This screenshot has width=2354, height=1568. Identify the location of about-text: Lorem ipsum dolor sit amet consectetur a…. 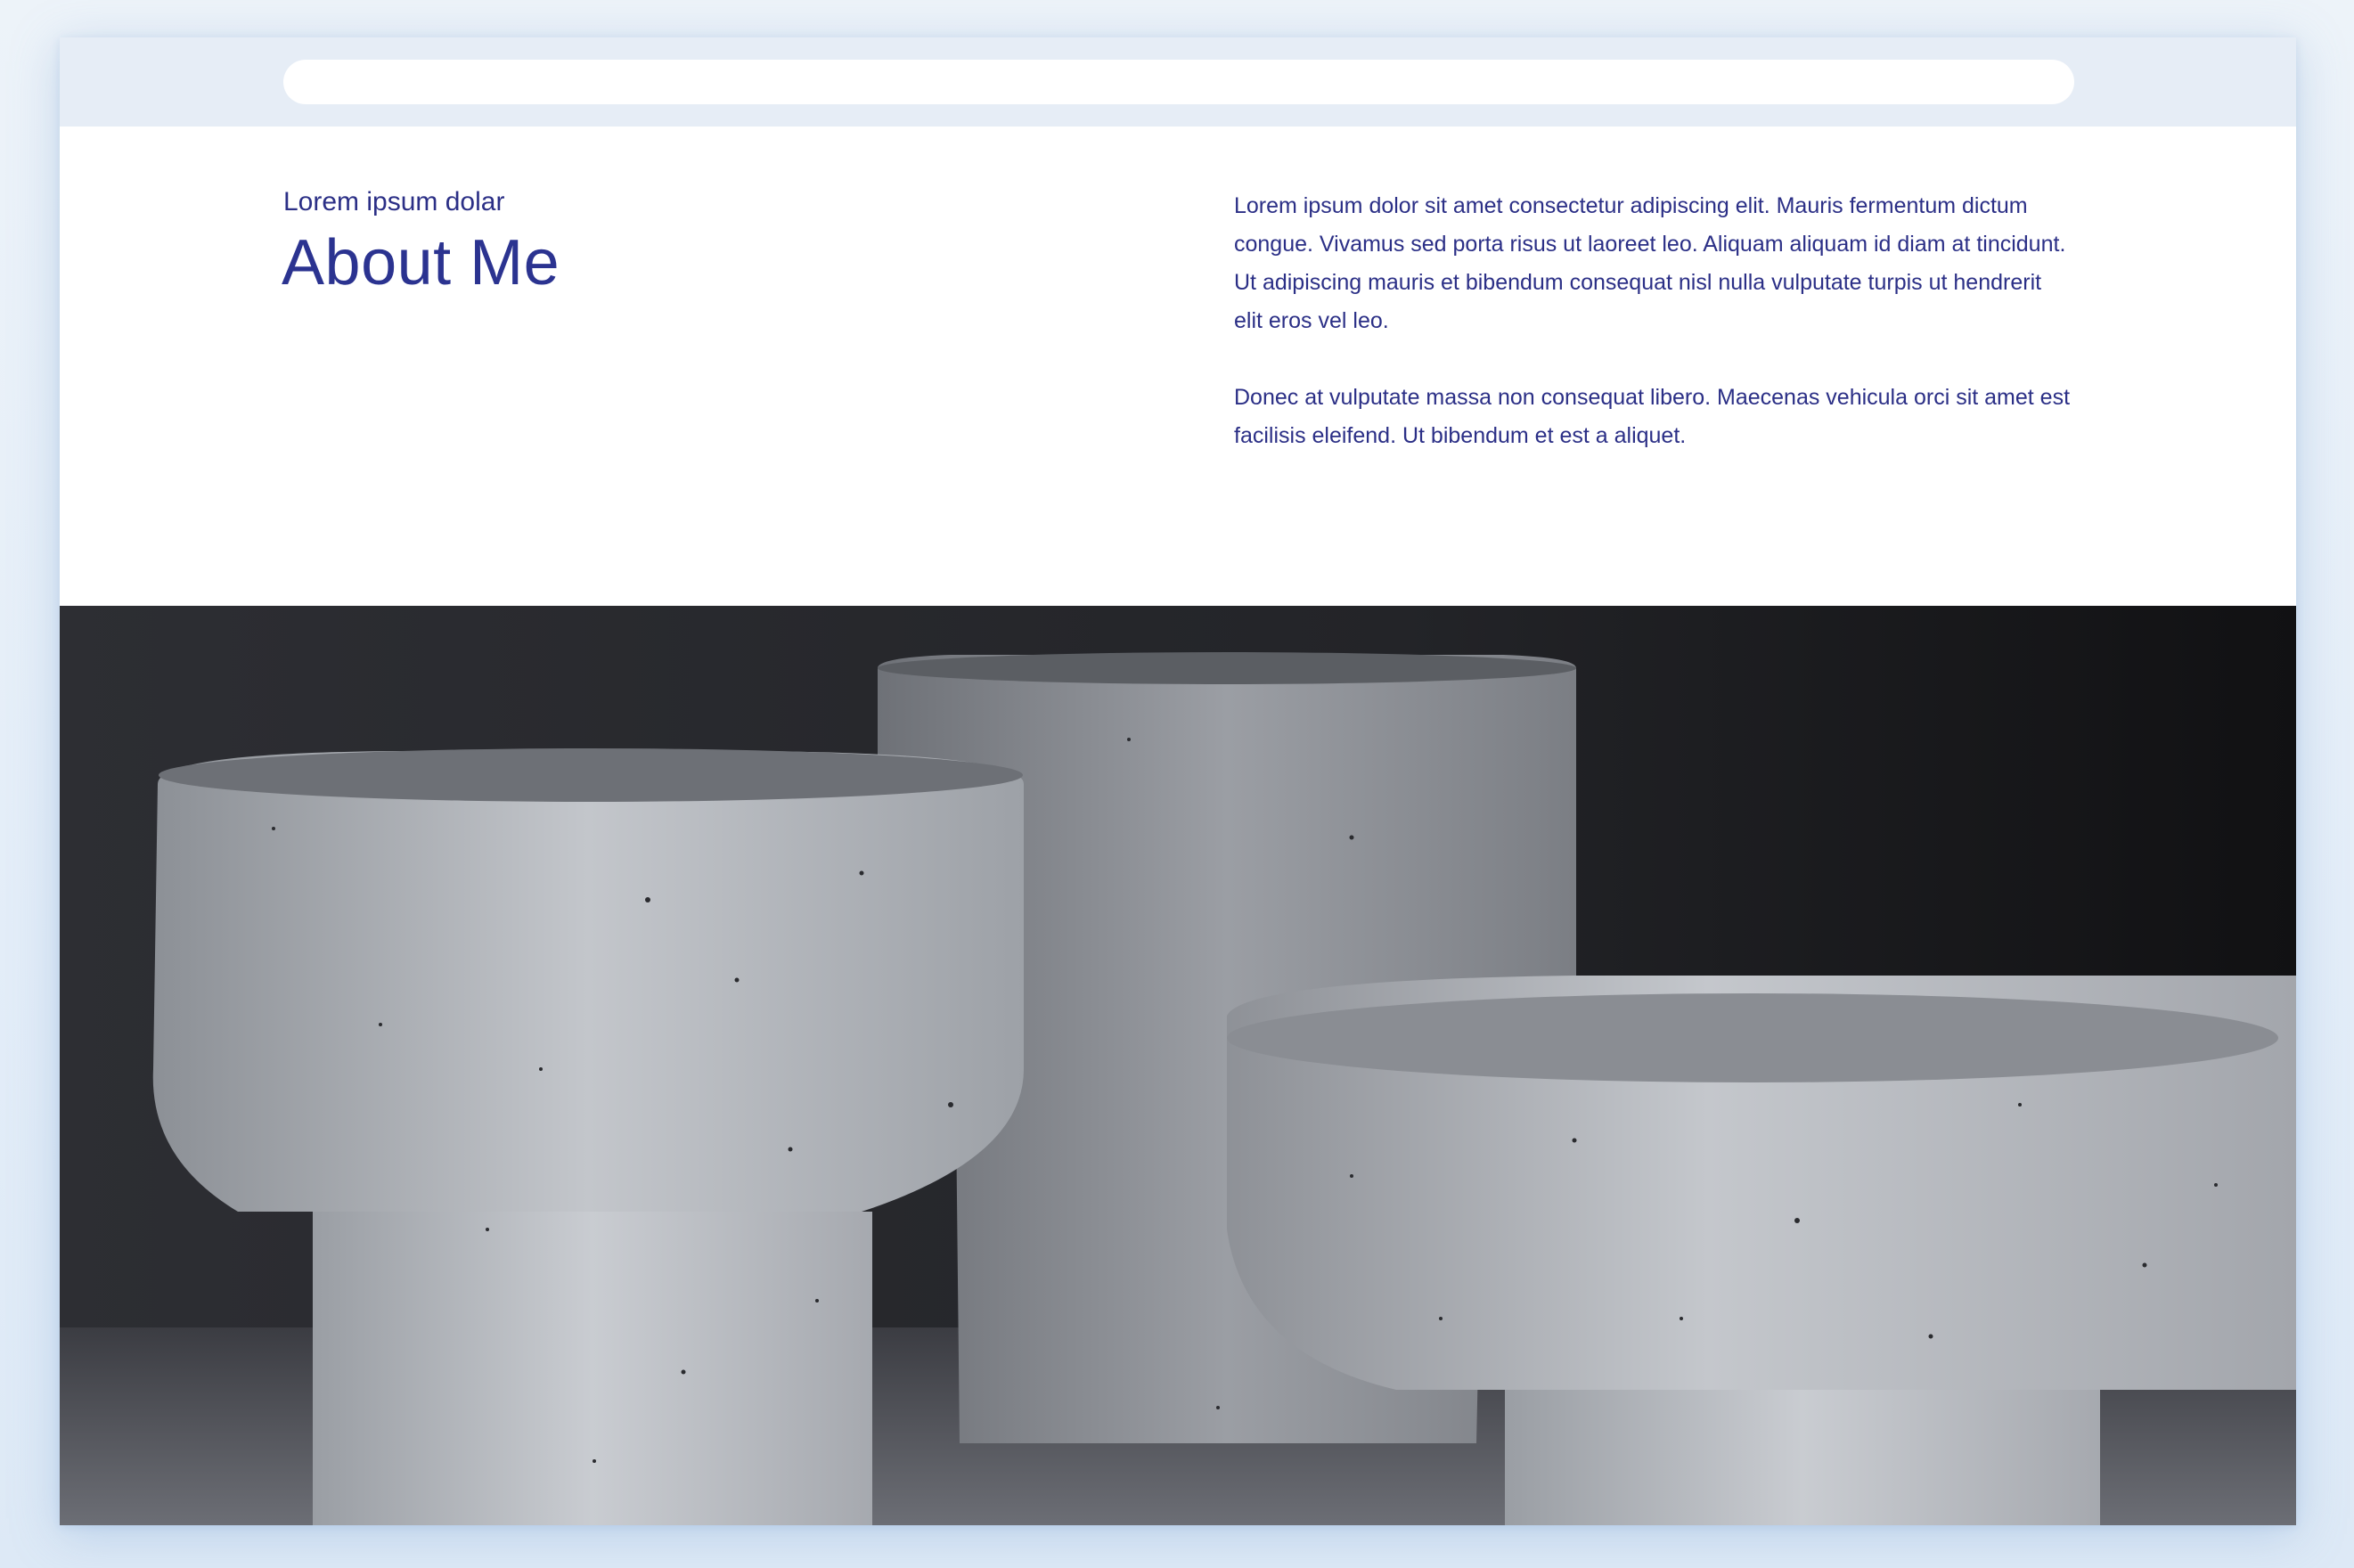
(1653, 340).